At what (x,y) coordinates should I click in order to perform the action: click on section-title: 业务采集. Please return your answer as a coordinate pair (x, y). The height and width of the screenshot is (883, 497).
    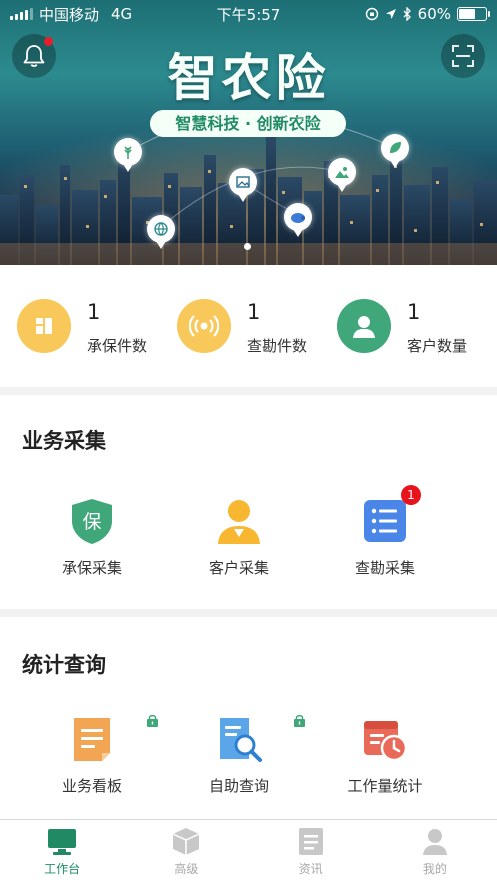
    Looking at the image, I should click on (64, 441).